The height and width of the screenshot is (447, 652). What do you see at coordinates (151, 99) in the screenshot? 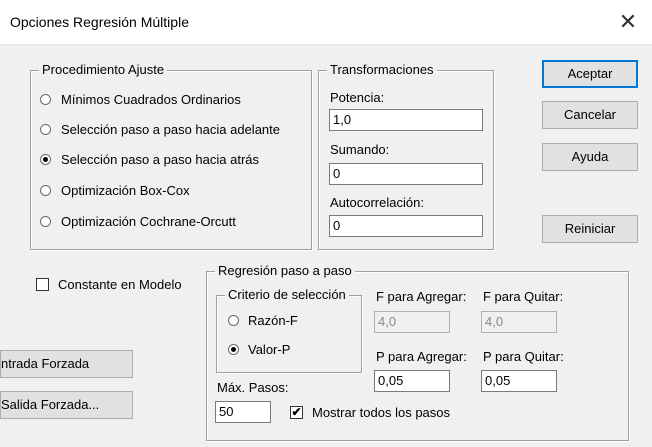
I see `radio-minimos-cuadrados-label: Mínimos Cuadrados Ordinarios` at bounding box center [151, 99].